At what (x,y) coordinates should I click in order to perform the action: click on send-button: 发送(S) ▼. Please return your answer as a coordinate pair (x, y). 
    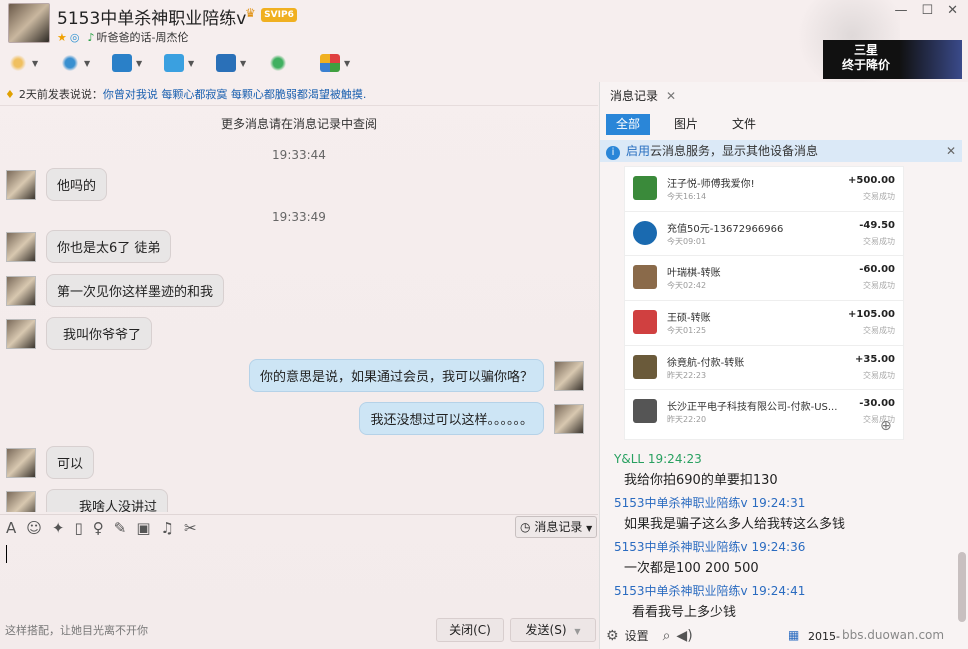
    Looking at the image, I should click on (553, 630).